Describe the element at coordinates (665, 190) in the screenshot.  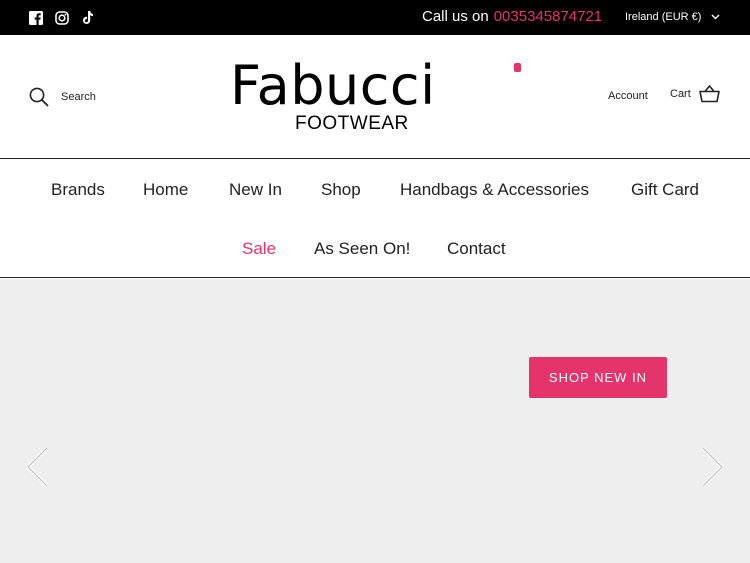
I see `nav-item-gift-card: Gift Card` at that location.